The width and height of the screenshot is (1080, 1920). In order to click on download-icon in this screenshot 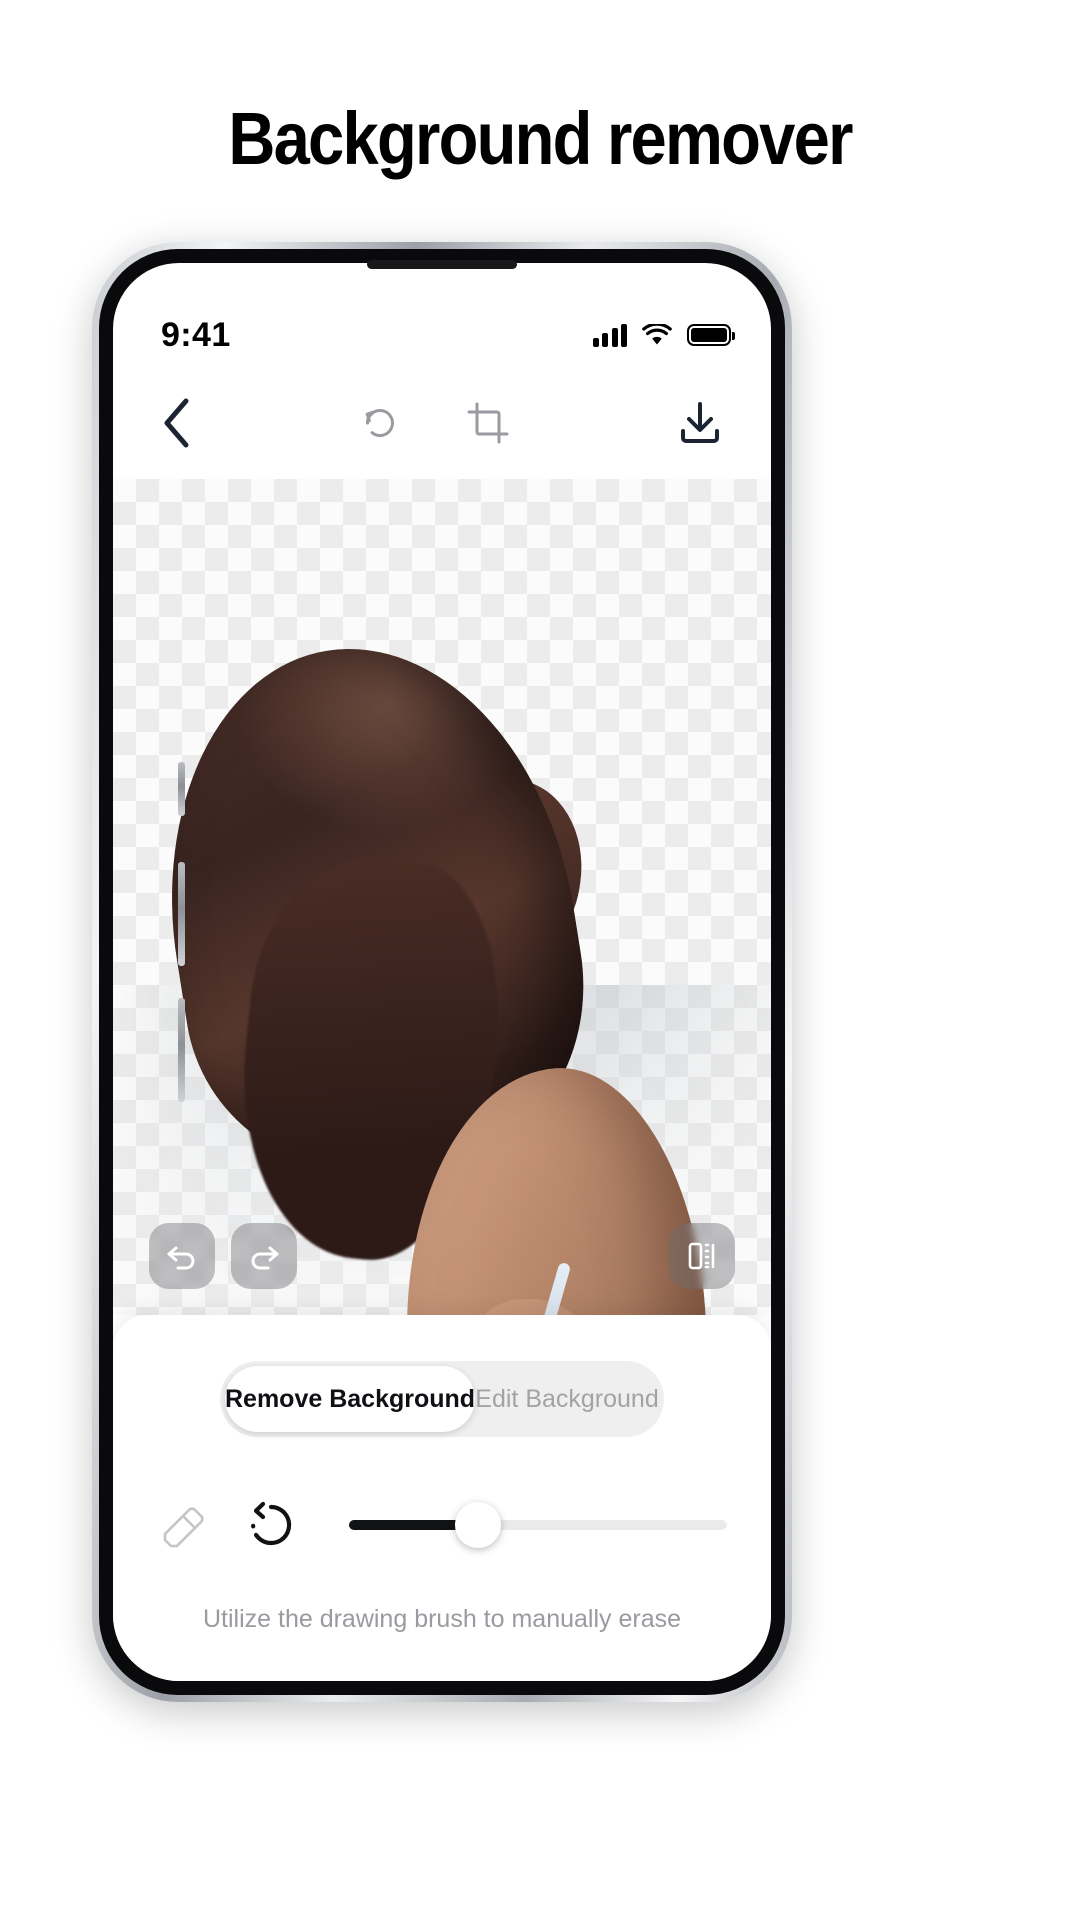, I will do `click(700, 422)`.